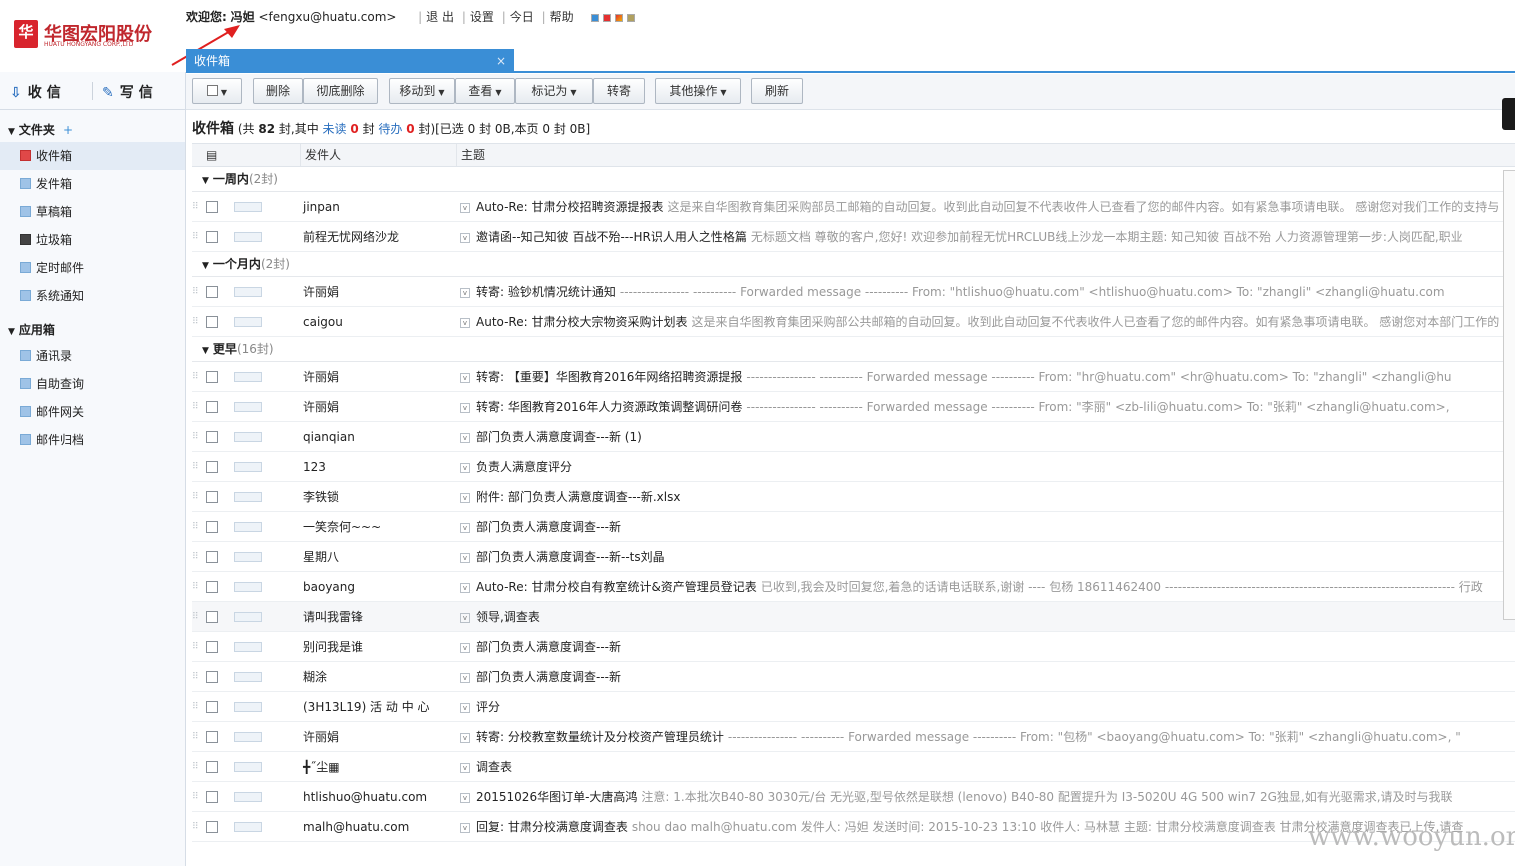  Describe the element at coordinates (522, 17) in the screenshot. I see `today-link: 今日` at that location.